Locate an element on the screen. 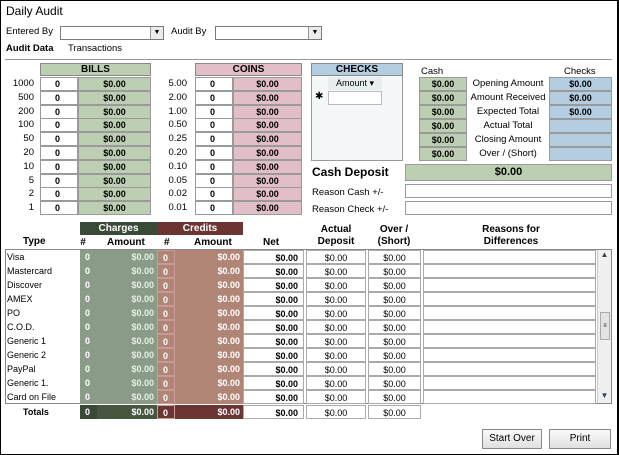 The image size is (619, 455). tab-audit-data: Audit Data is located at coordinates (30, 48).